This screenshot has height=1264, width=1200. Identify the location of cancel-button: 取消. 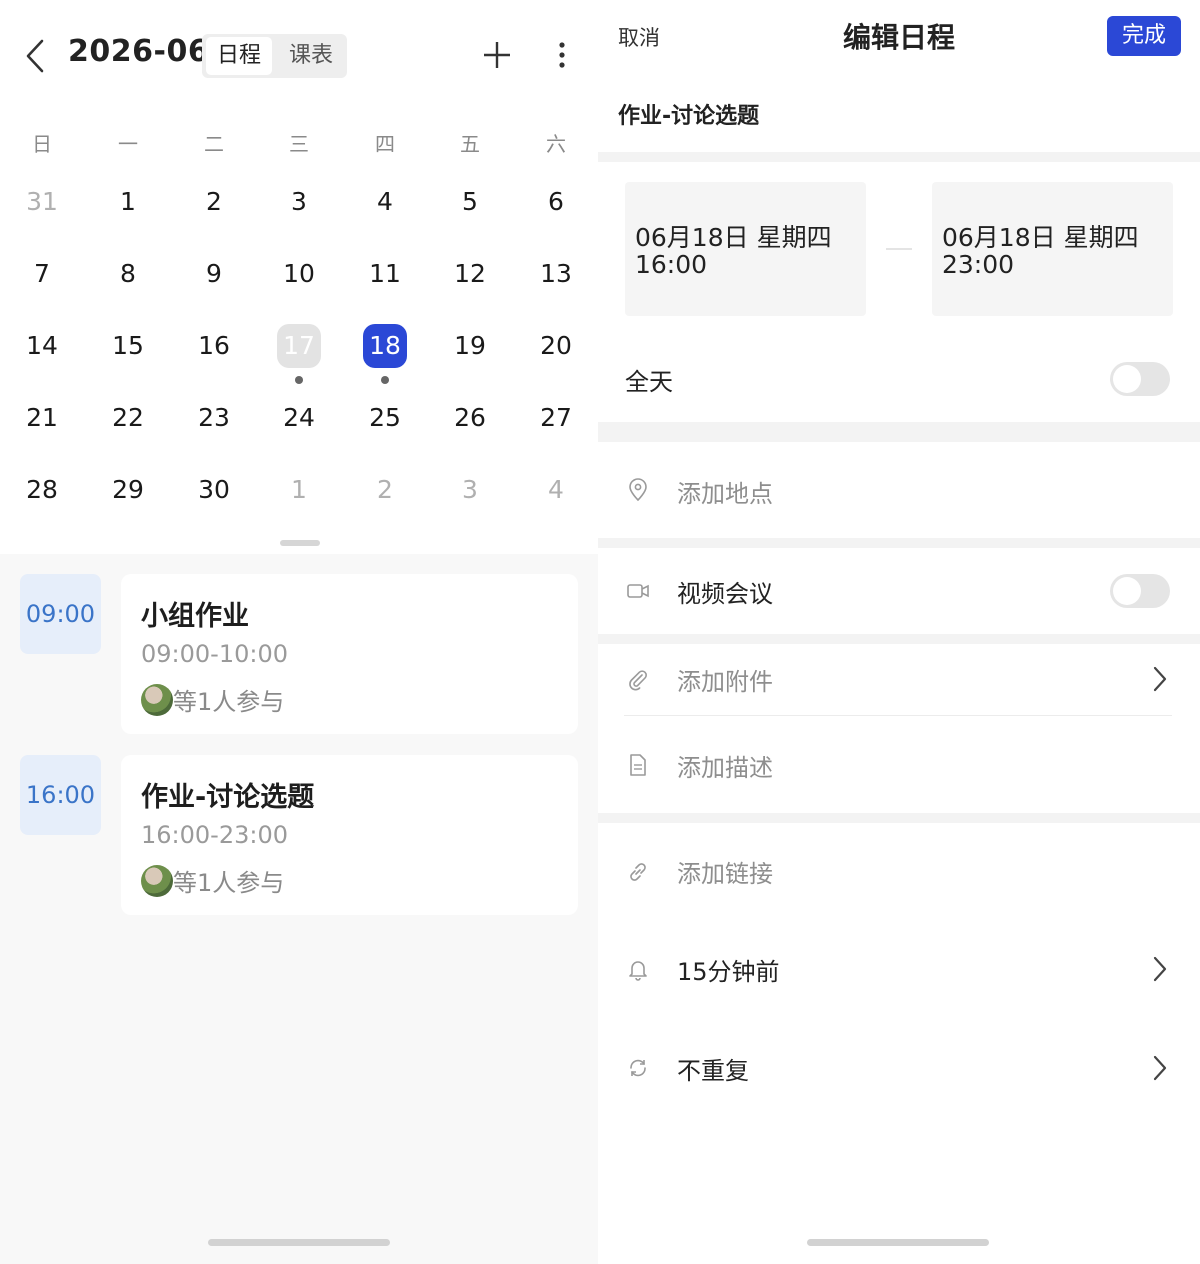
(639, 37).